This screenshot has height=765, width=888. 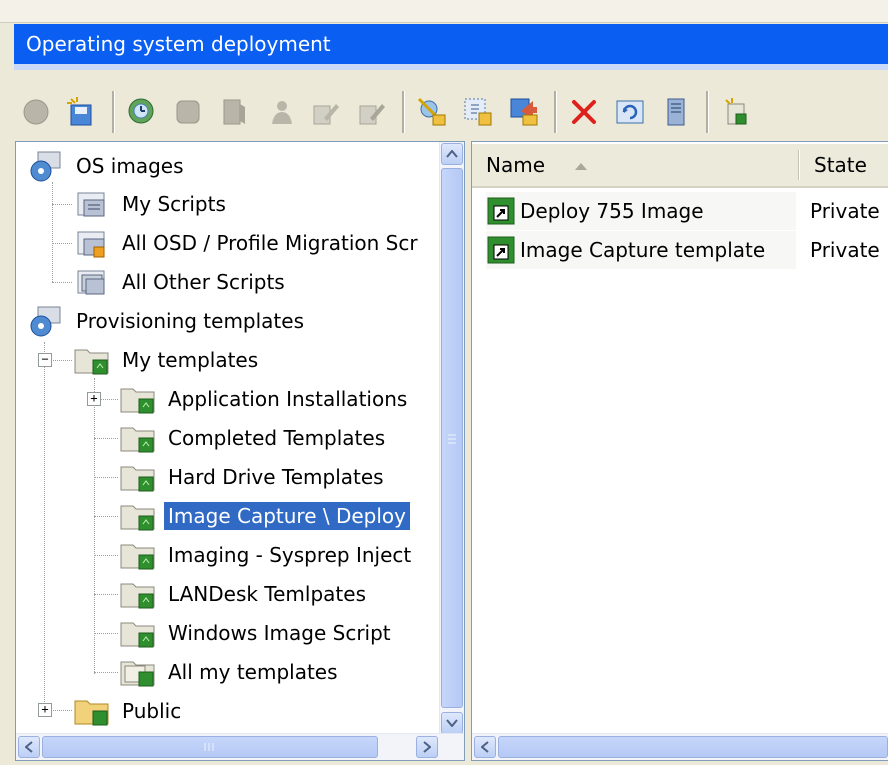 What do you see at coordinates (524, 112) in the screenshot?
I see `migrate-icon` at bounding box center [524, 112].